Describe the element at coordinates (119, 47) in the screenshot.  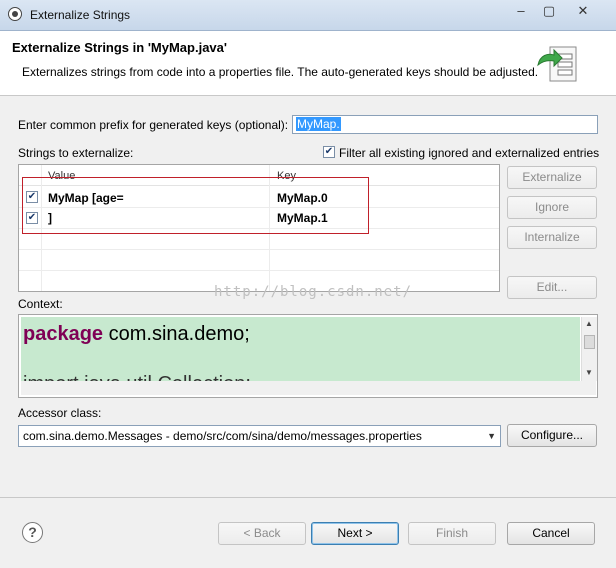
I see `wizard-title: Externalize Strings in 'MyMap.java'` at that location.